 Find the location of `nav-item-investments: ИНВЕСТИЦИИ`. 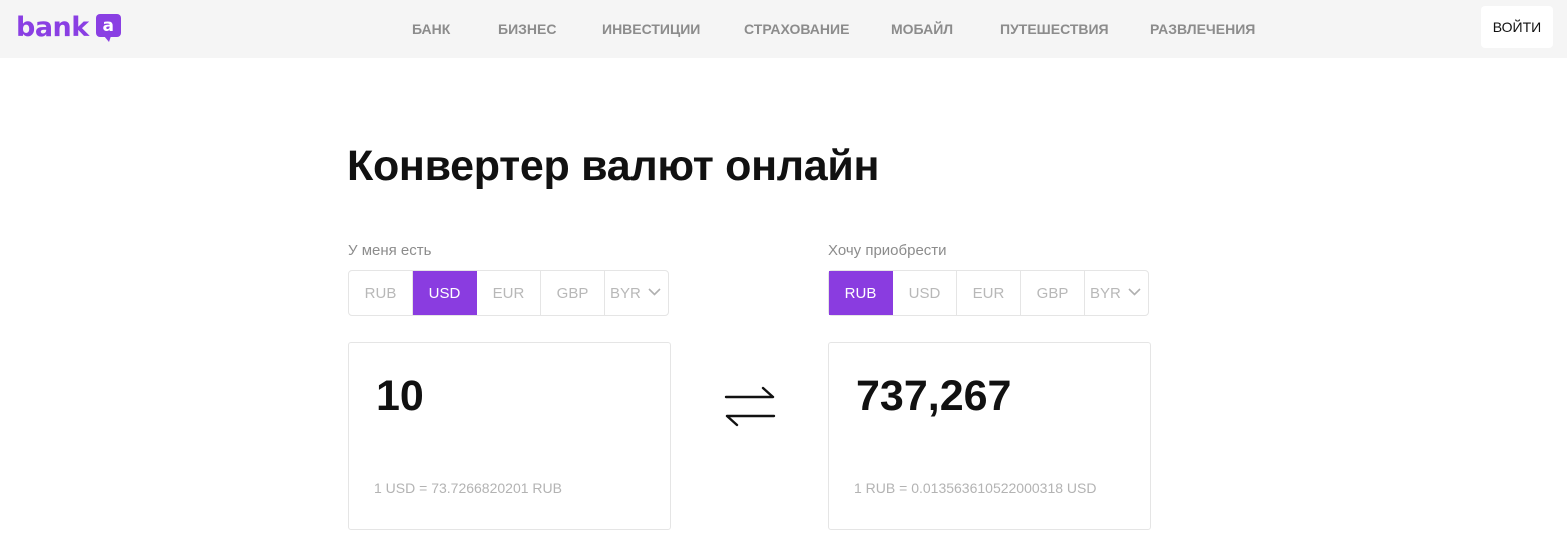

nav-item-investments: ИНВЕСТИЦИИ is located at coordinates (651, 29).